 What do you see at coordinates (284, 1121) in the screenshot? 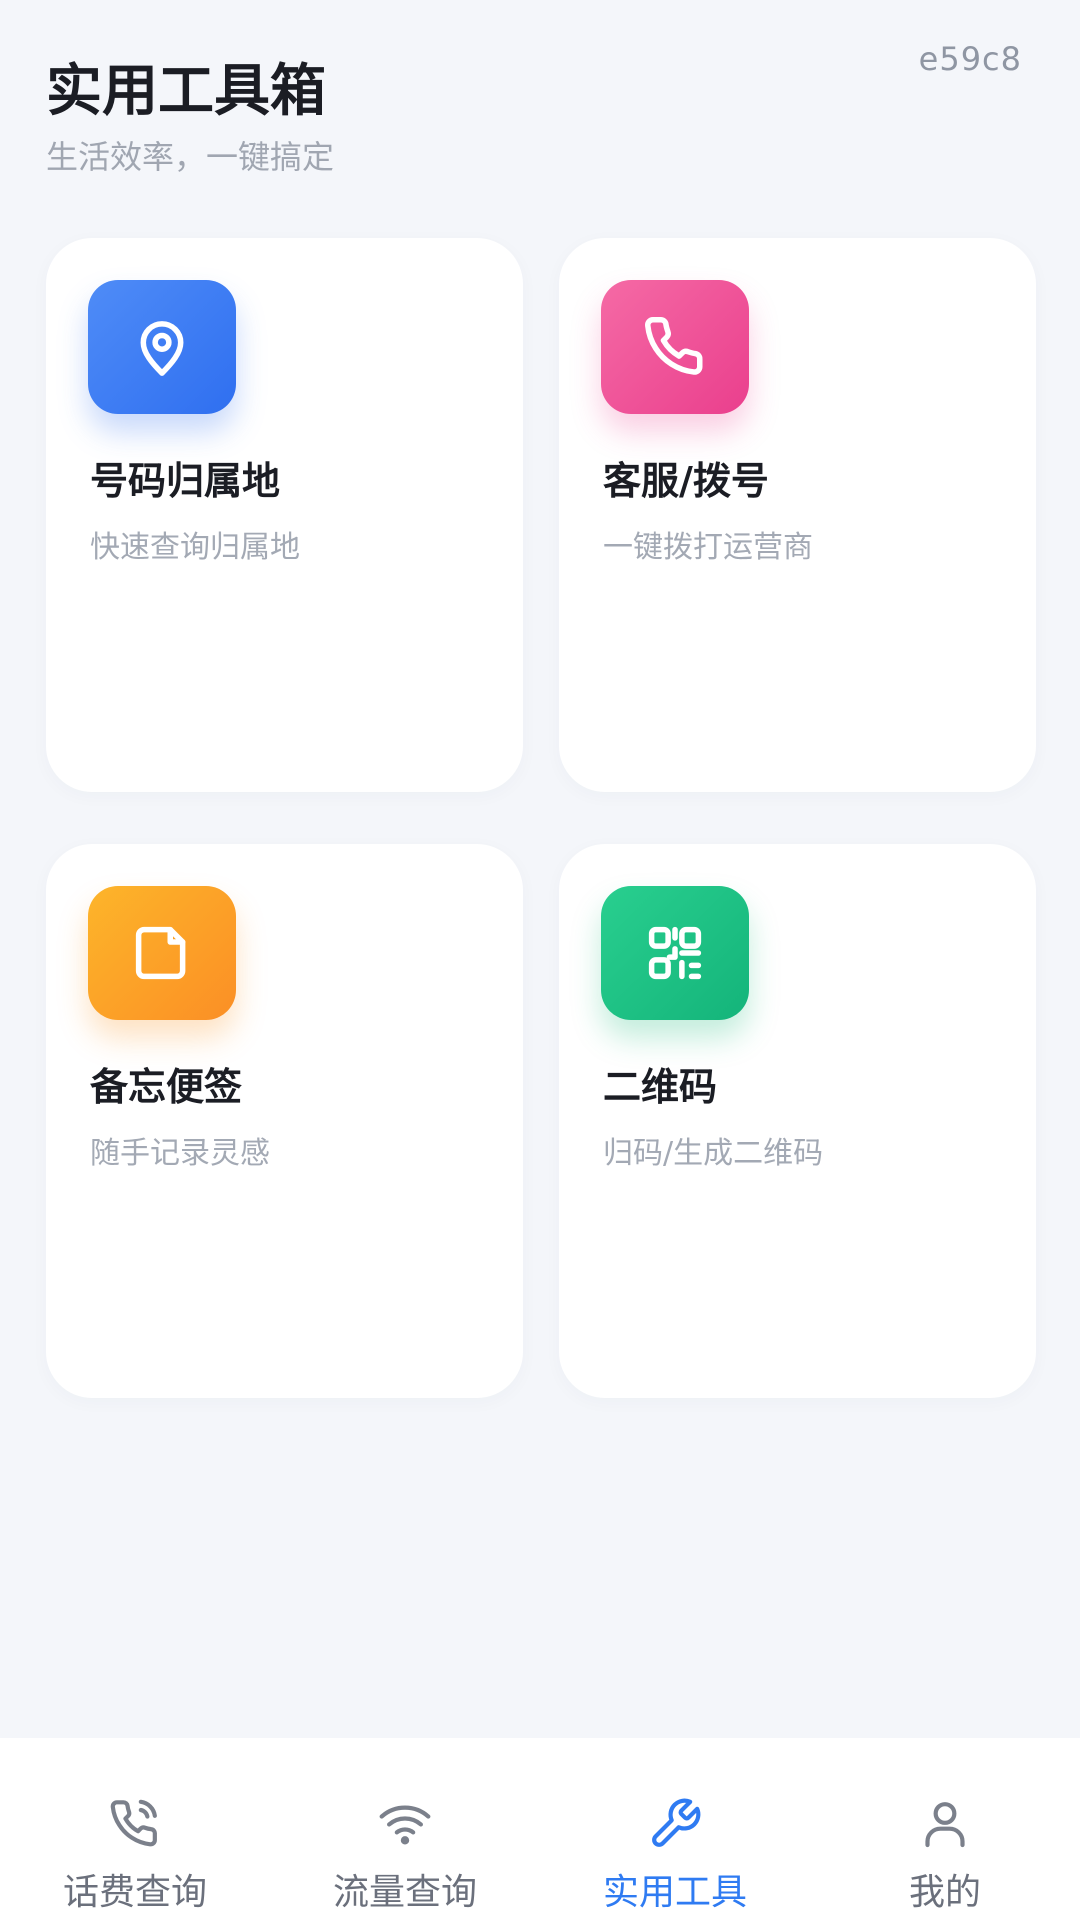
I see `tool-card-memo: 备忘便签 随手记录灵感` at bounding box center [284, 1121].